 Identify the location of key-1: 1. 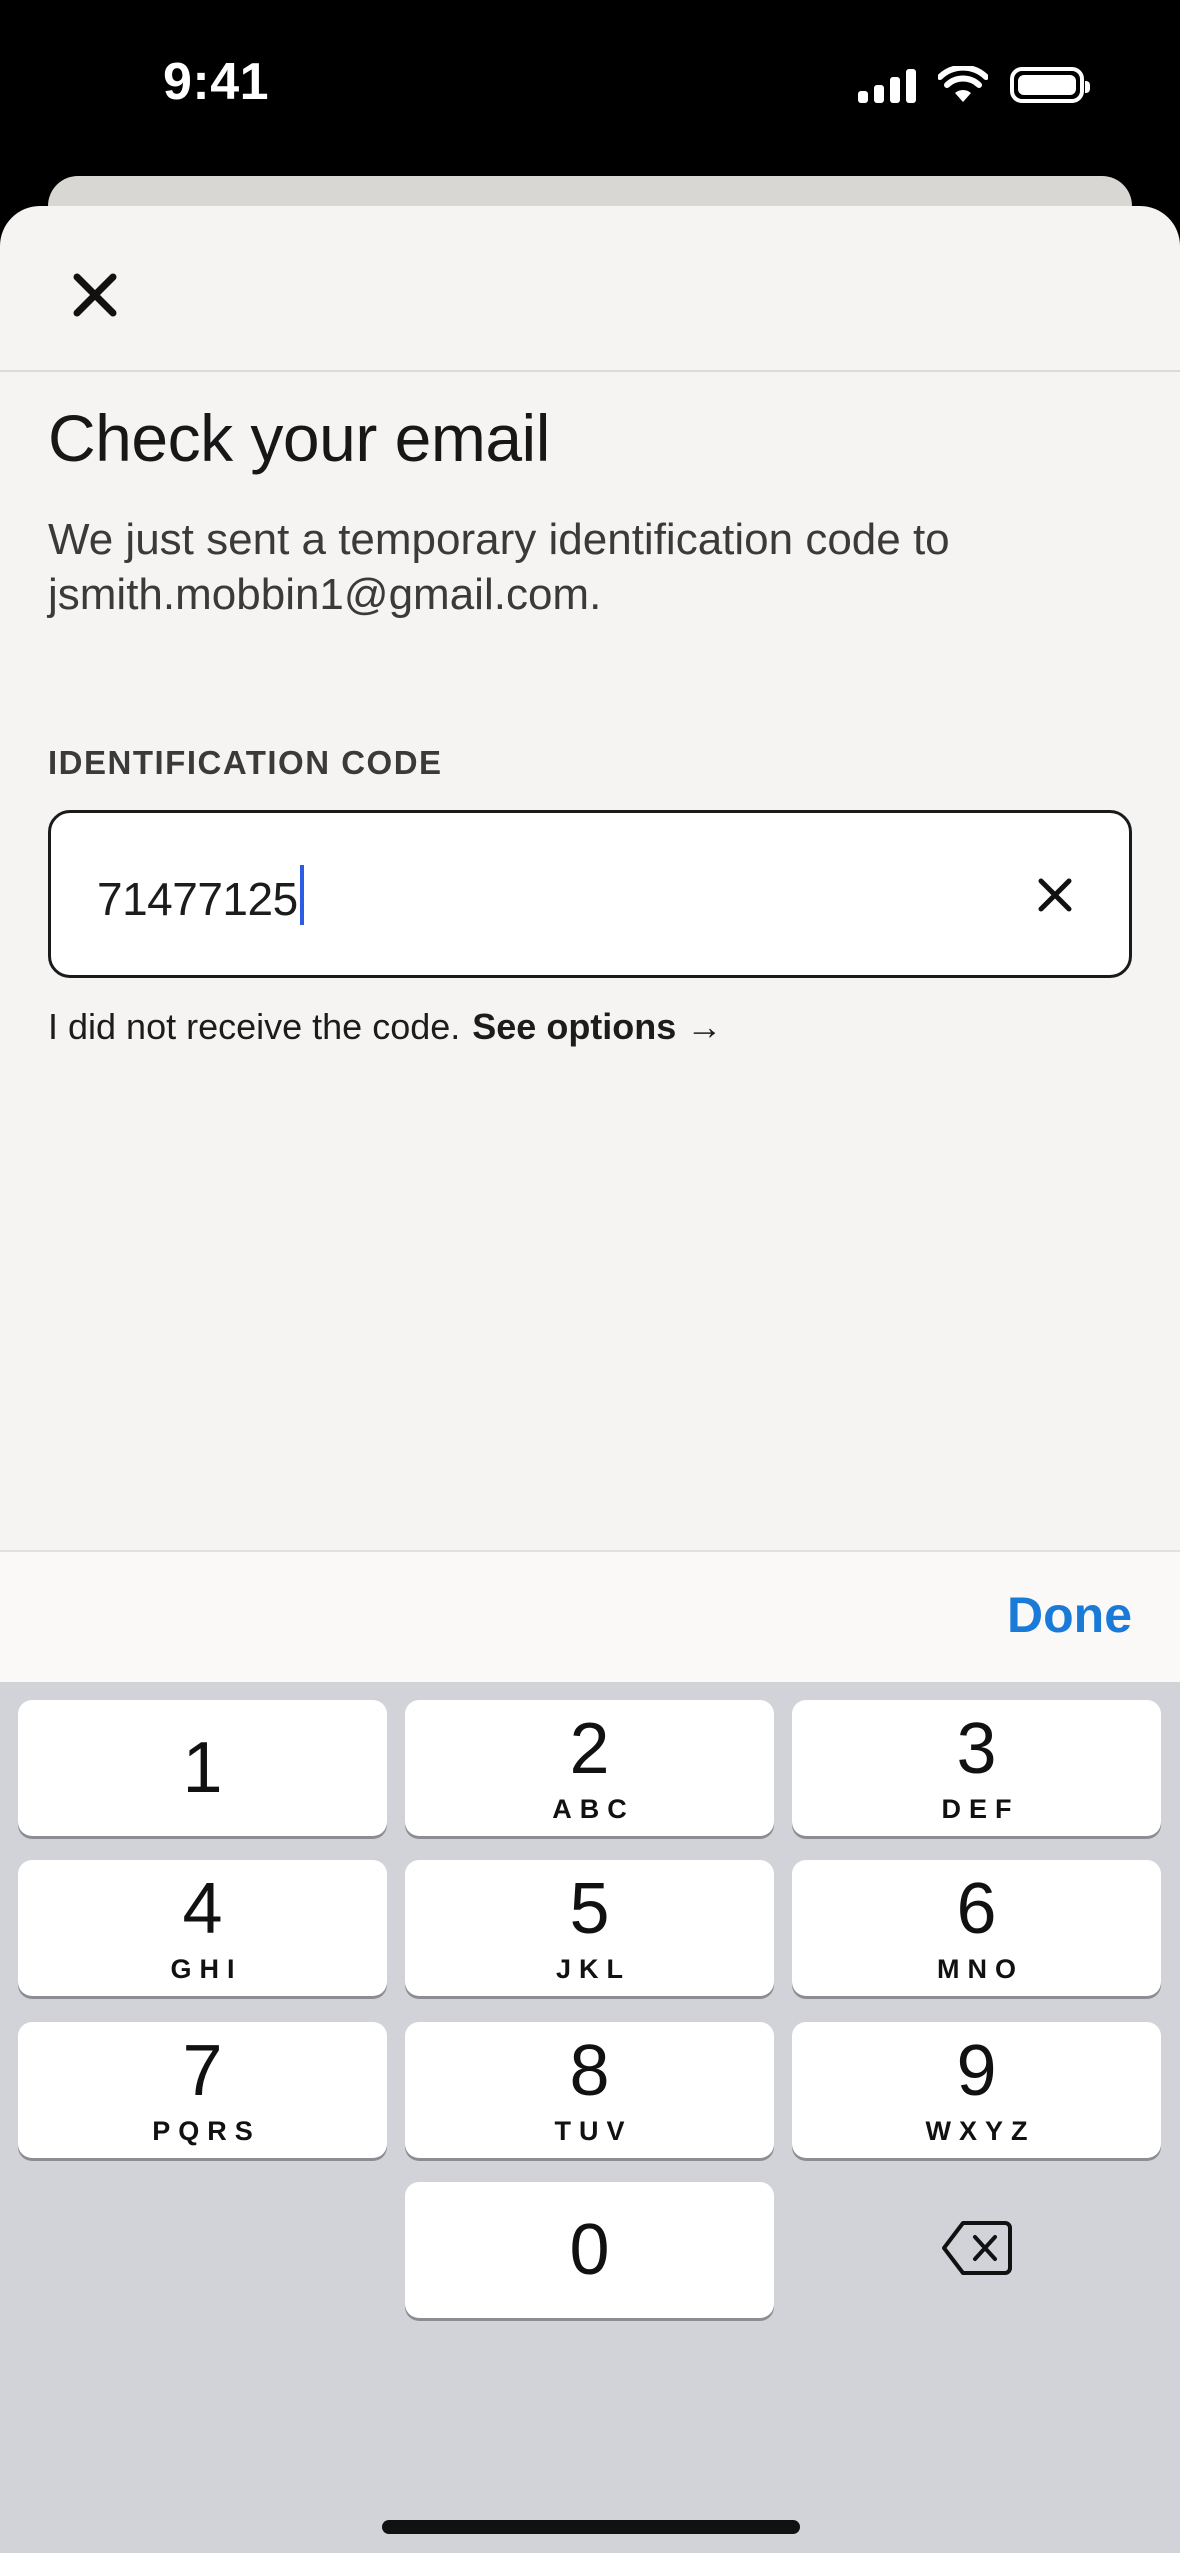
(202, 1768).